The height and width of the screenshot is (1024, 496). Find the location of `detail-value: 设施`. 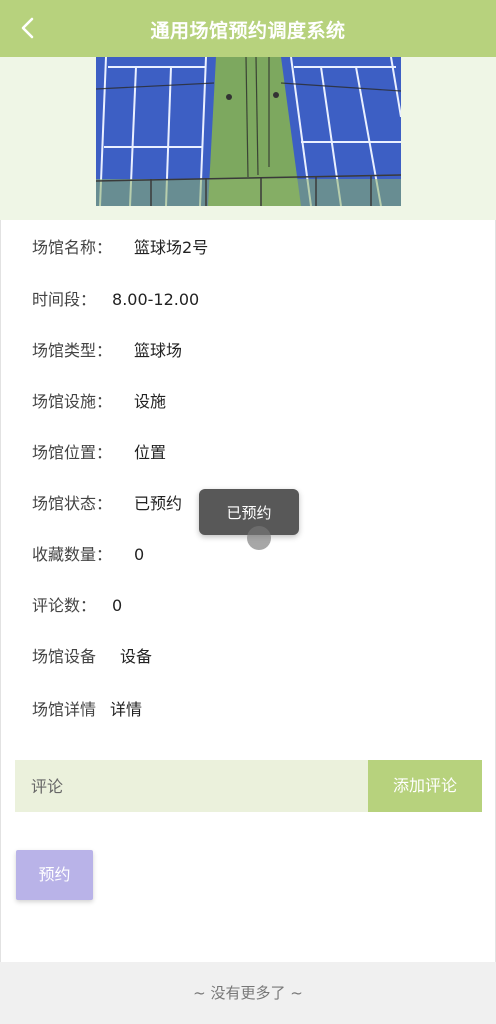

detail-value: 设施 is located at coordinates (150, 401).